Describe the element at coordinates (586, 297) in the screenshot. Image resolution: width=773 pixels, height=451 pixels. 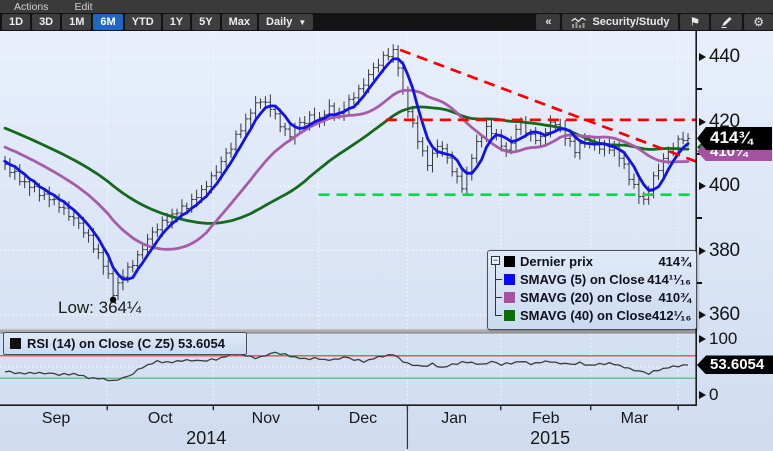
I see `legend-name: SMAVG (20) on Close` at that location.